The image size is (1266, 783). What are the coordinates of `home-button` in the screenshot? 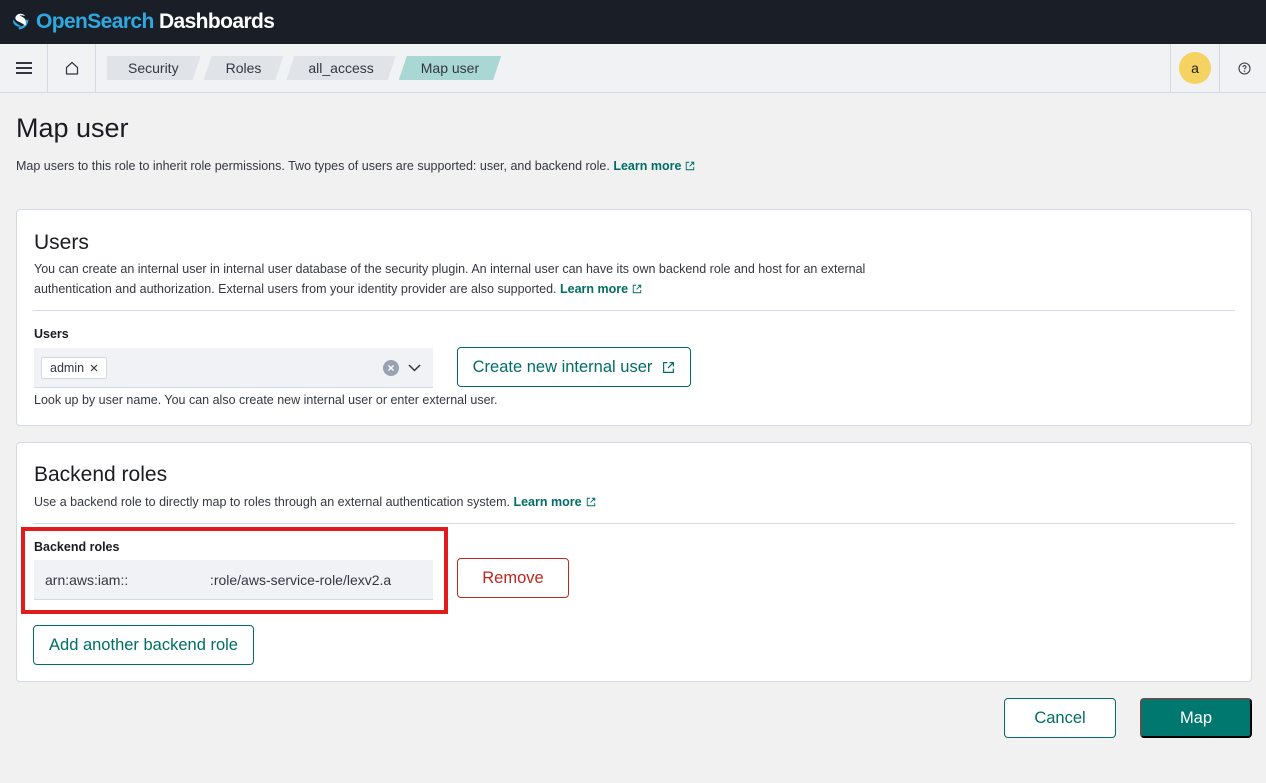 It's located at (72, 68).